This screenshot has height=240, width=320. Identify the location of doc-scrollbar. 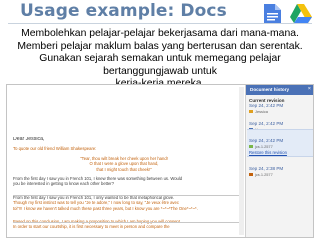
(241, 161).